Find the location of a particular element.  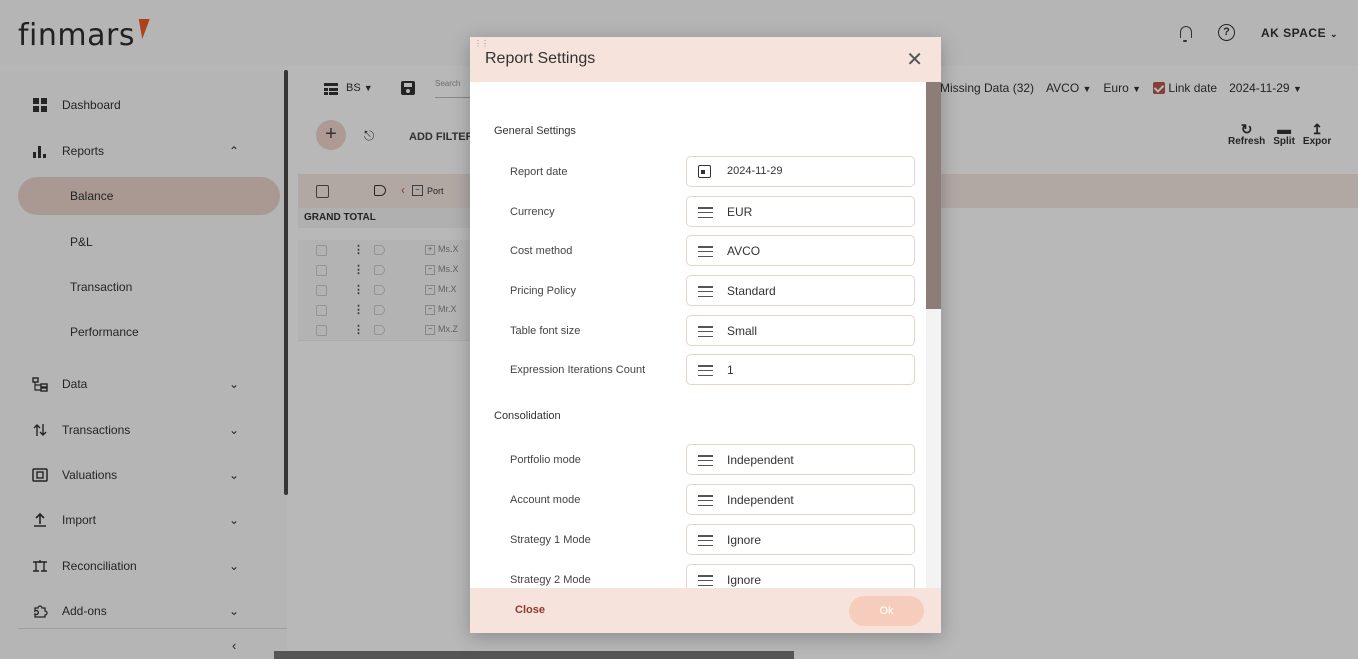

pricing-policy-row: Pricing Policy Standard is located at coordinates (698, 292).